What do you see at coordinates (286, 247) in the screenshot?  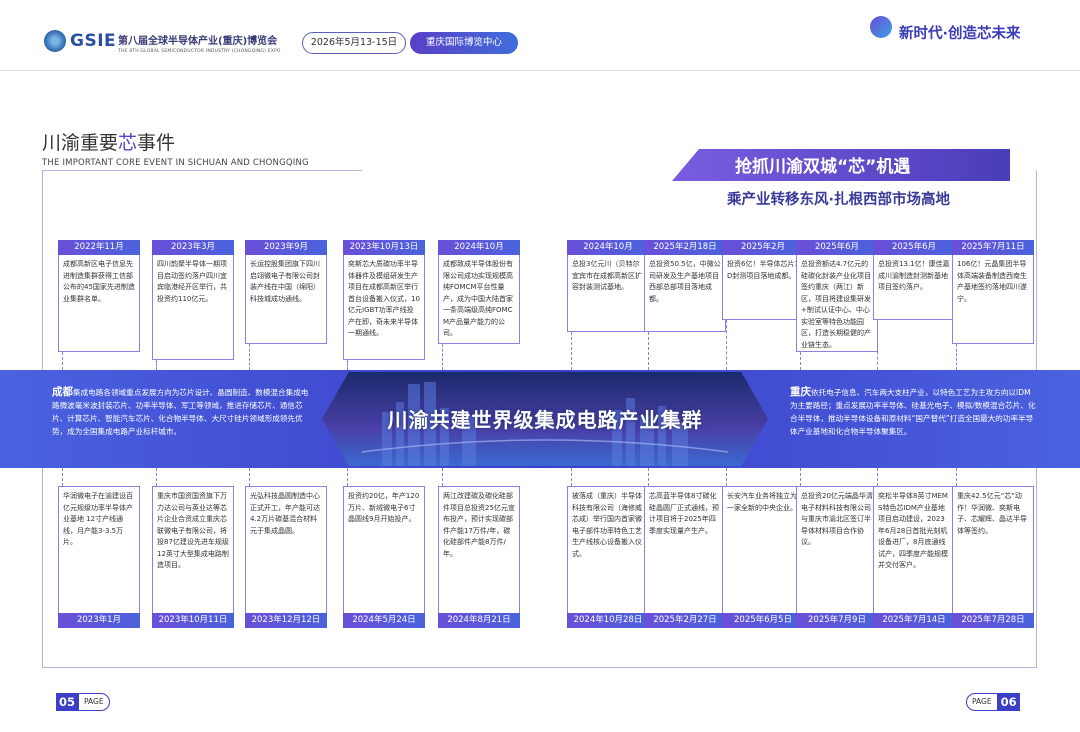 I see `event-date: 2023年9月` at bounding box center [286, 247].